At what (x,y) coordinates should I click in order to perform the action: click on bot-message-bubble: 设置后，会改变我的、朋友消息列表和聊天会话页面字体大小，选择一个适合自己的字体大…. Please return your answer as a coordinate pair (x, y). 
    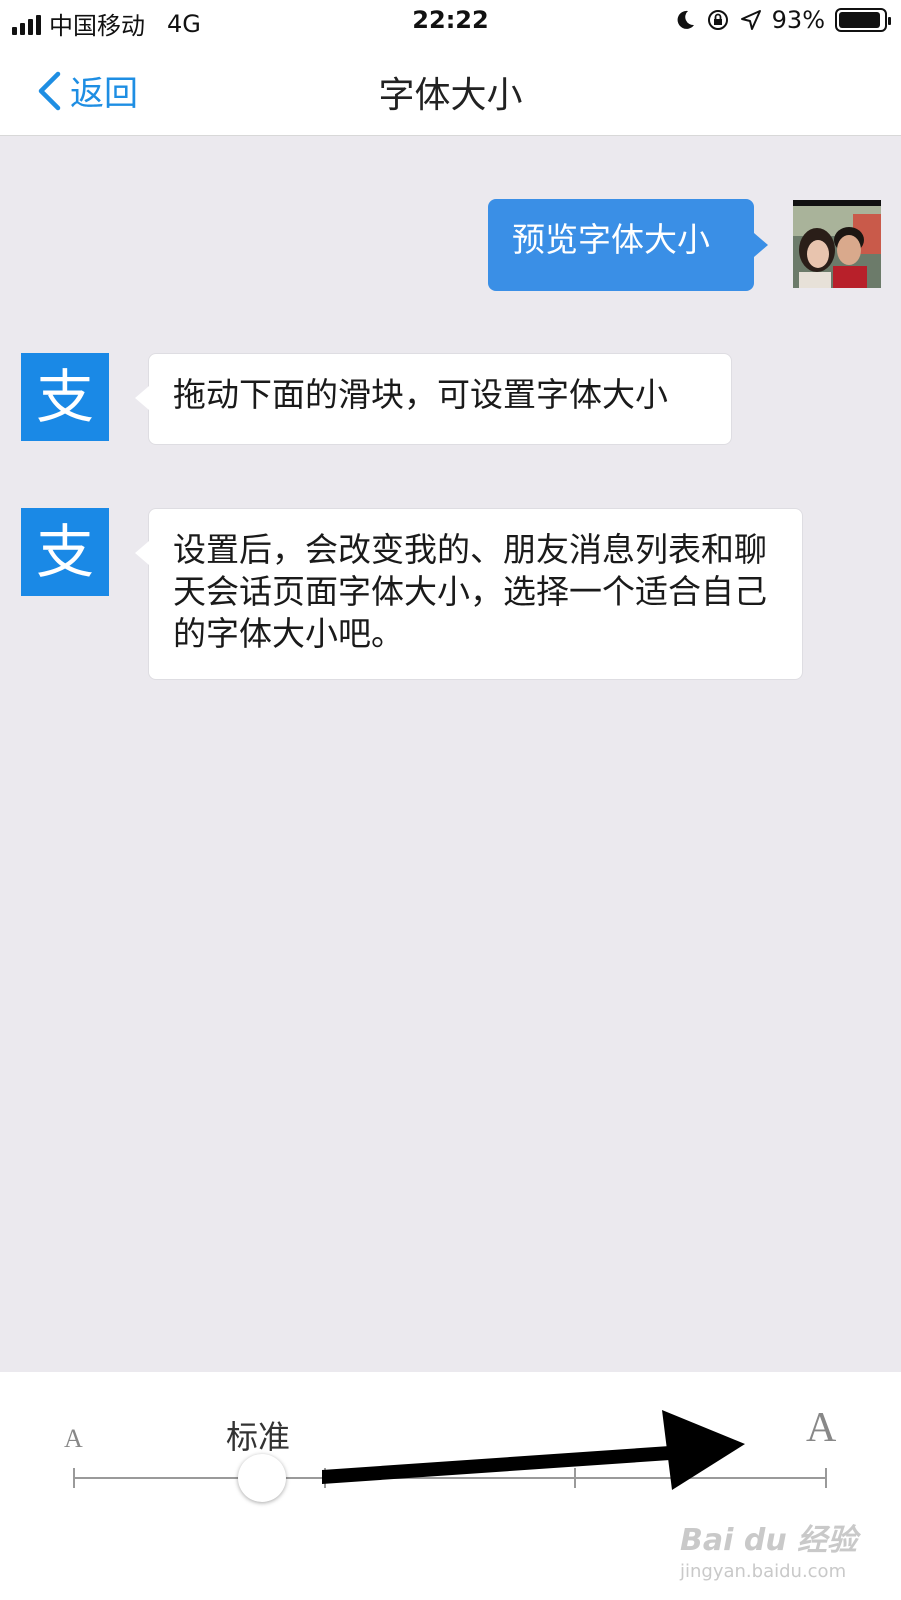
    Looking at the image, I should click on (469, 594).